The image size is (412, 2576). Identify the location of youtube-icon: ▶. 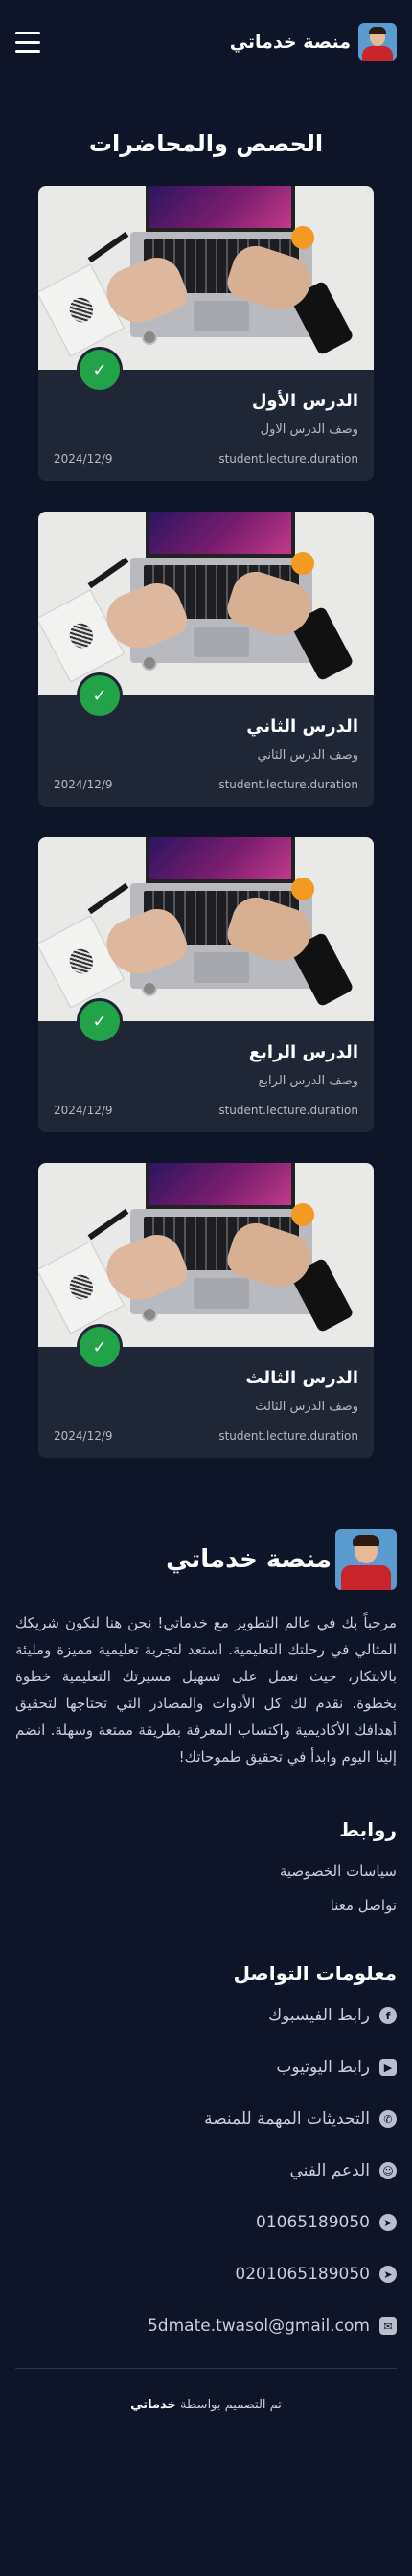
(388, 2067).